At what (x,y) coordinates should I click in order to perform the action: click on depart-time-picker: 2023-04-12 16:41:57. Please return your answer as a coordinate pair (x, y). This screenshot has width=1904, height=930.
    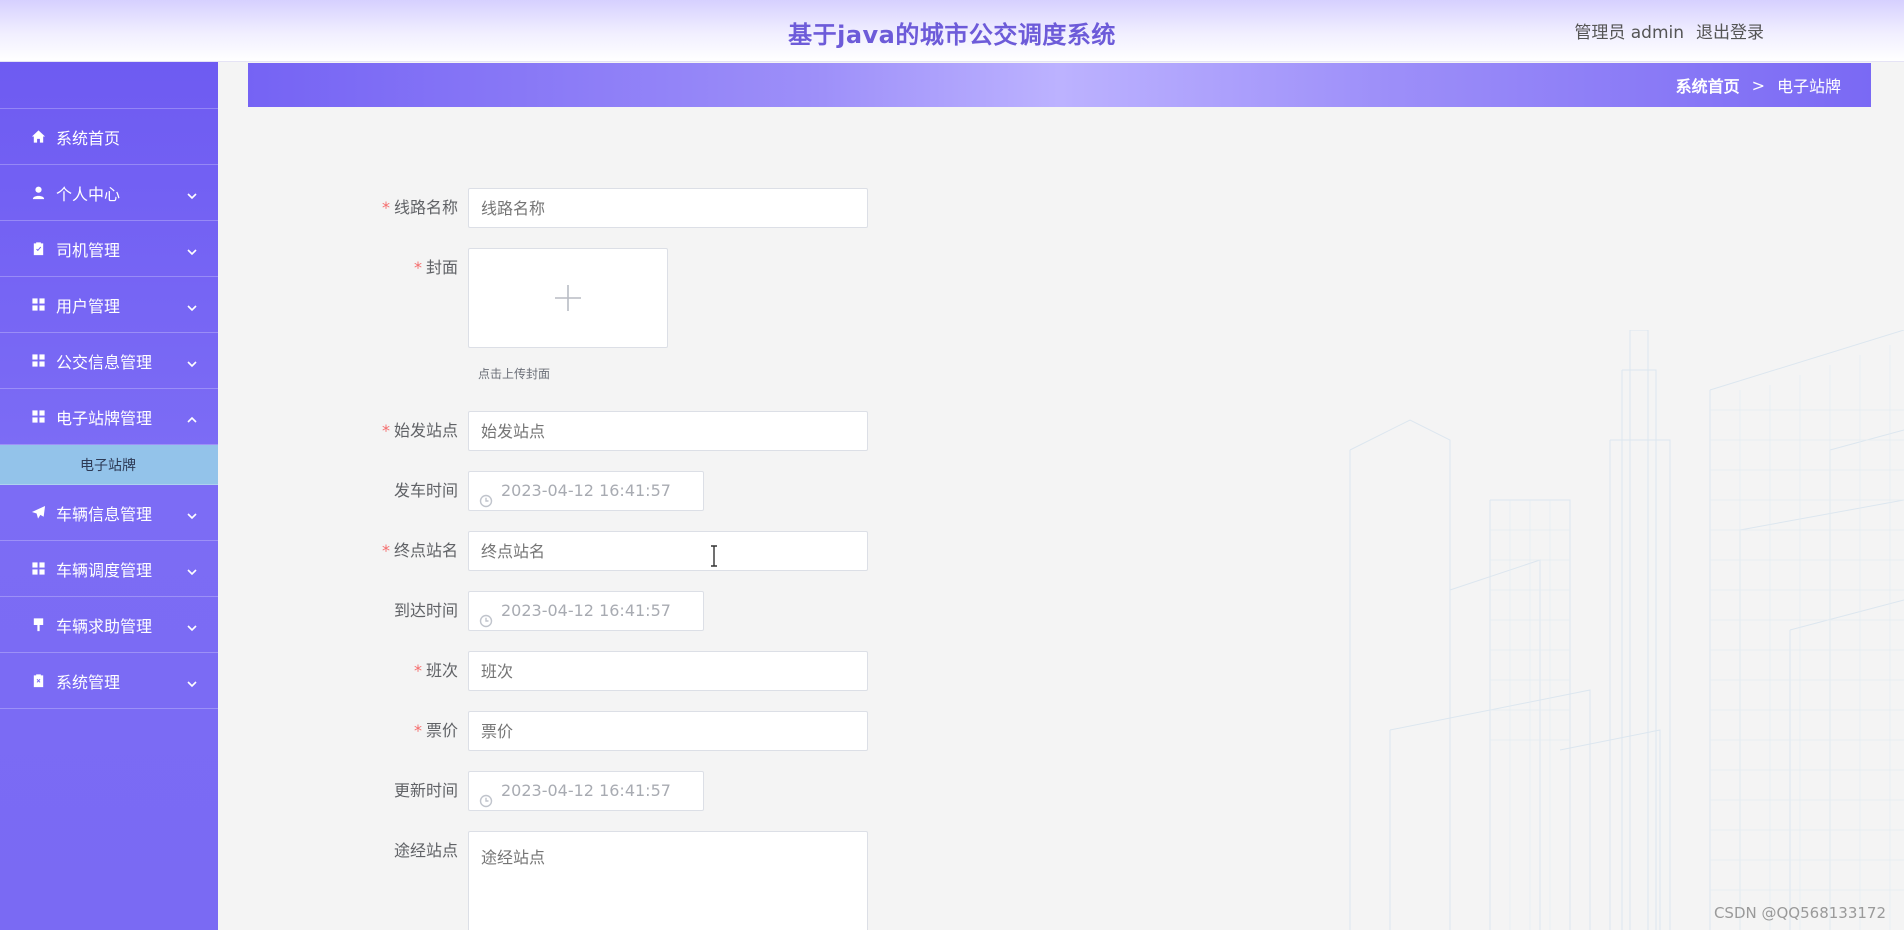
    Looking at the image, I should click on (586, 491).